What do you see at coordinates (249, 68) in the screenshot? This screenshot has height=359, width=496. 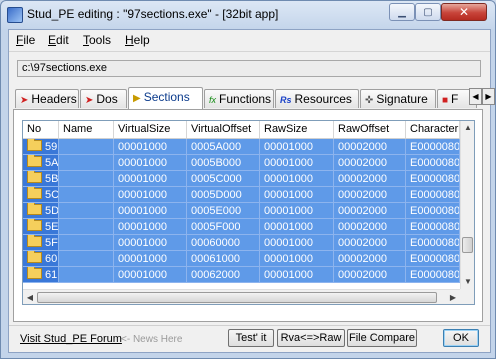 I see `file-path-field: c:\97sections.exe` at bounding box center [249, 68].